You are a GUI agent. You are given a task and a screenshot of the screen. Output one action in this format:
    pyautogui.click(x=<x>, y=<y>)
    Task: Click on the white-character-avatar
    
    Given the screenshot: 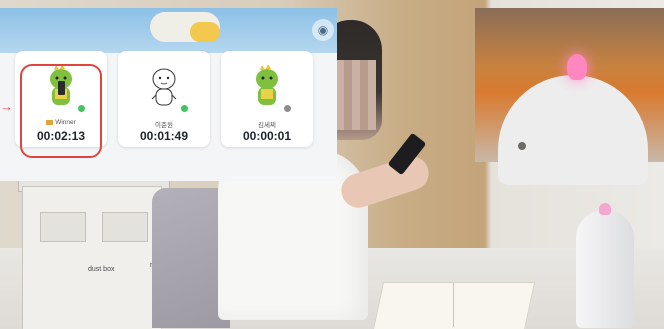 What is the action you would take?
    pyautogui.click(x=164, y=87)
    